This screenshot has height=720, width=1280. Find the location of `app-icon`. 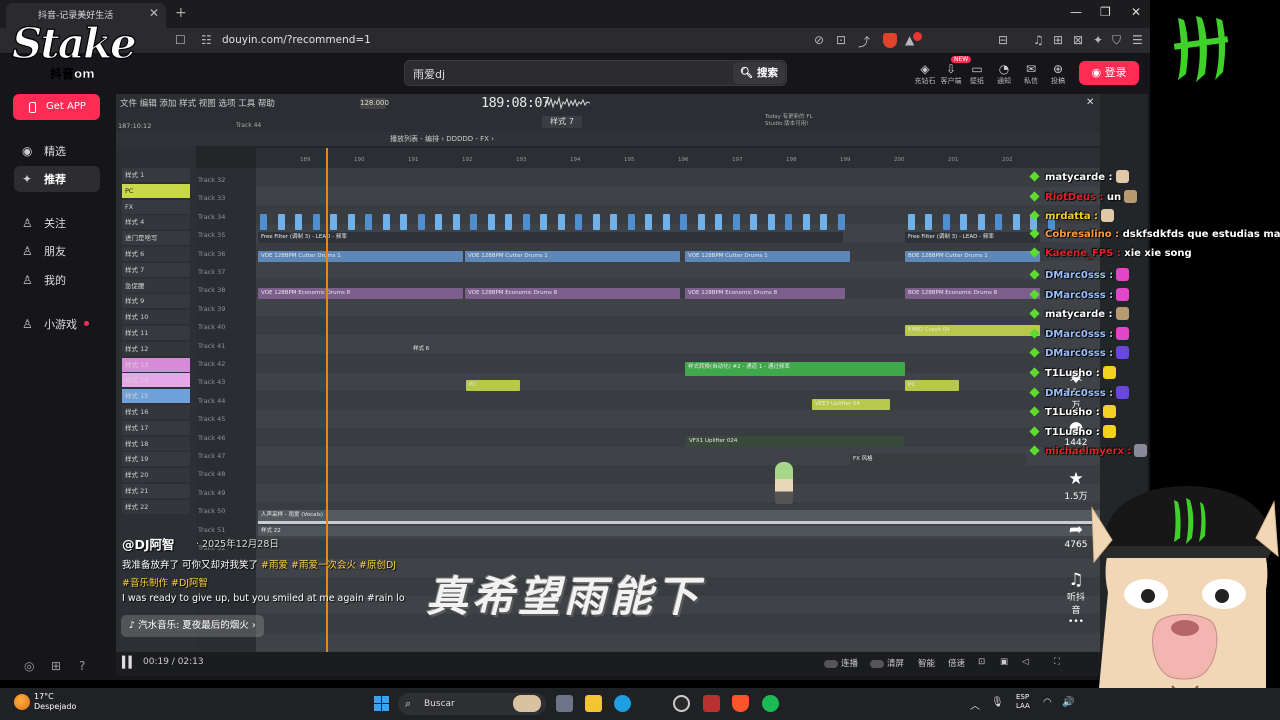

app-icon is located at coordinates (681, 703).